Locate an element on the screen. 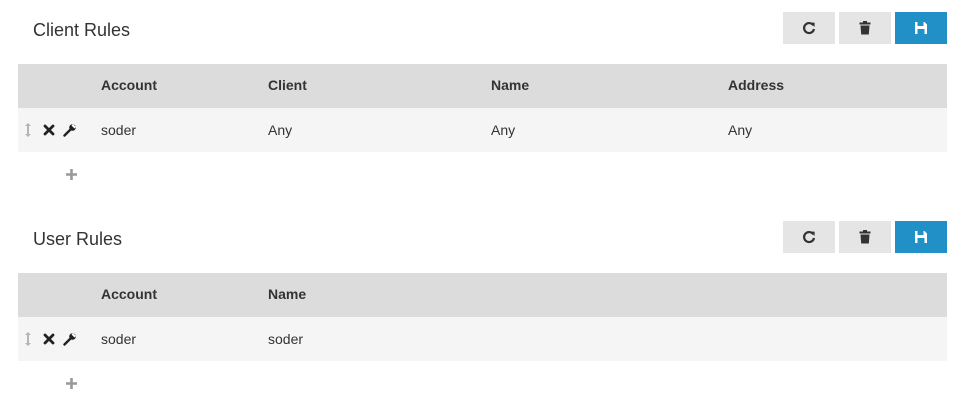  client-rules-refresh-button is located at coordinates (809, 28).